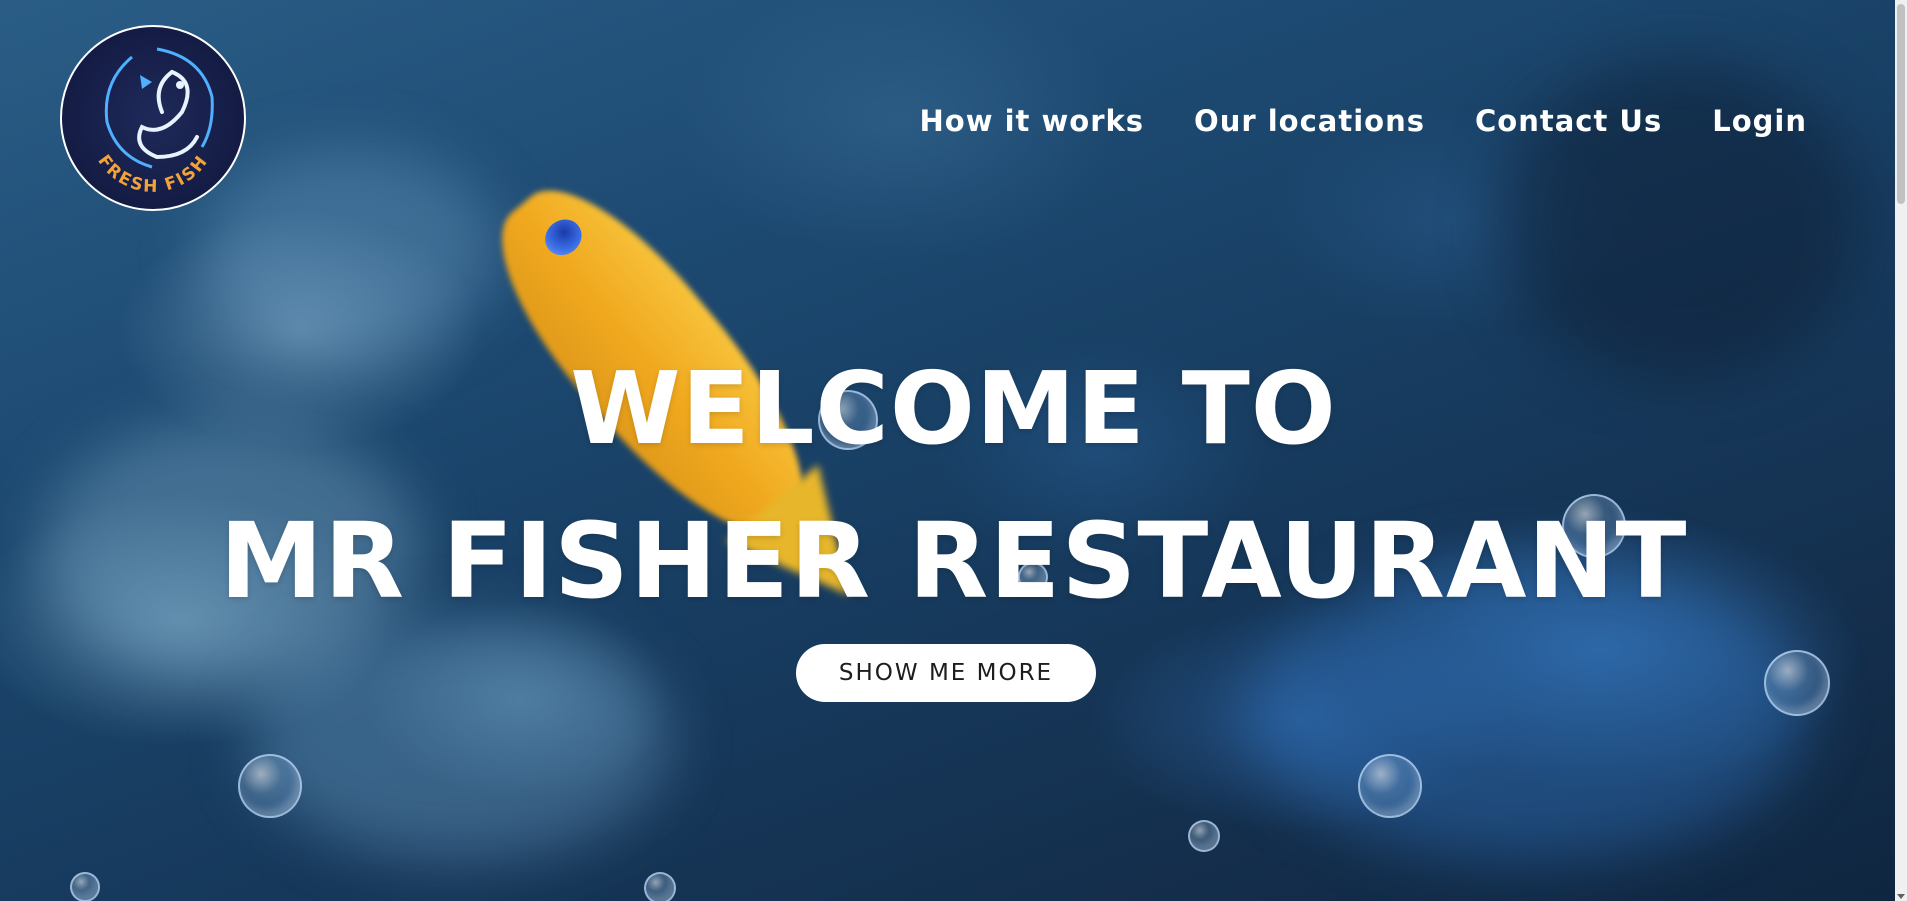 The height and width of the screenshot is (901, 1907). I want to click on nav-login: Login, so click(1759, 121).